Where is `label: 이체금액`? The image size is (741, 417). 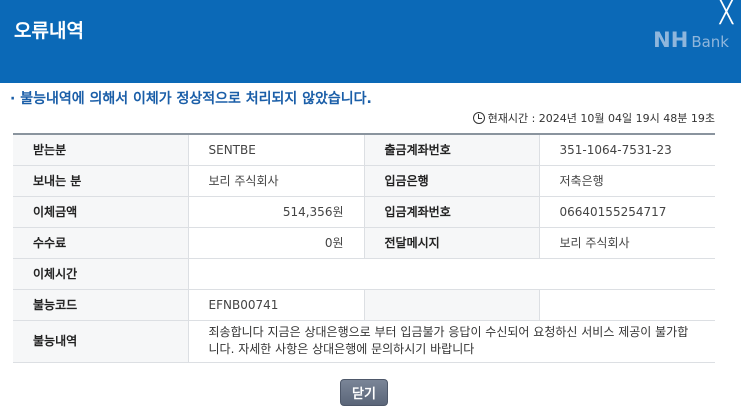
label: 이체금액 is located at coordinates (100, 212).